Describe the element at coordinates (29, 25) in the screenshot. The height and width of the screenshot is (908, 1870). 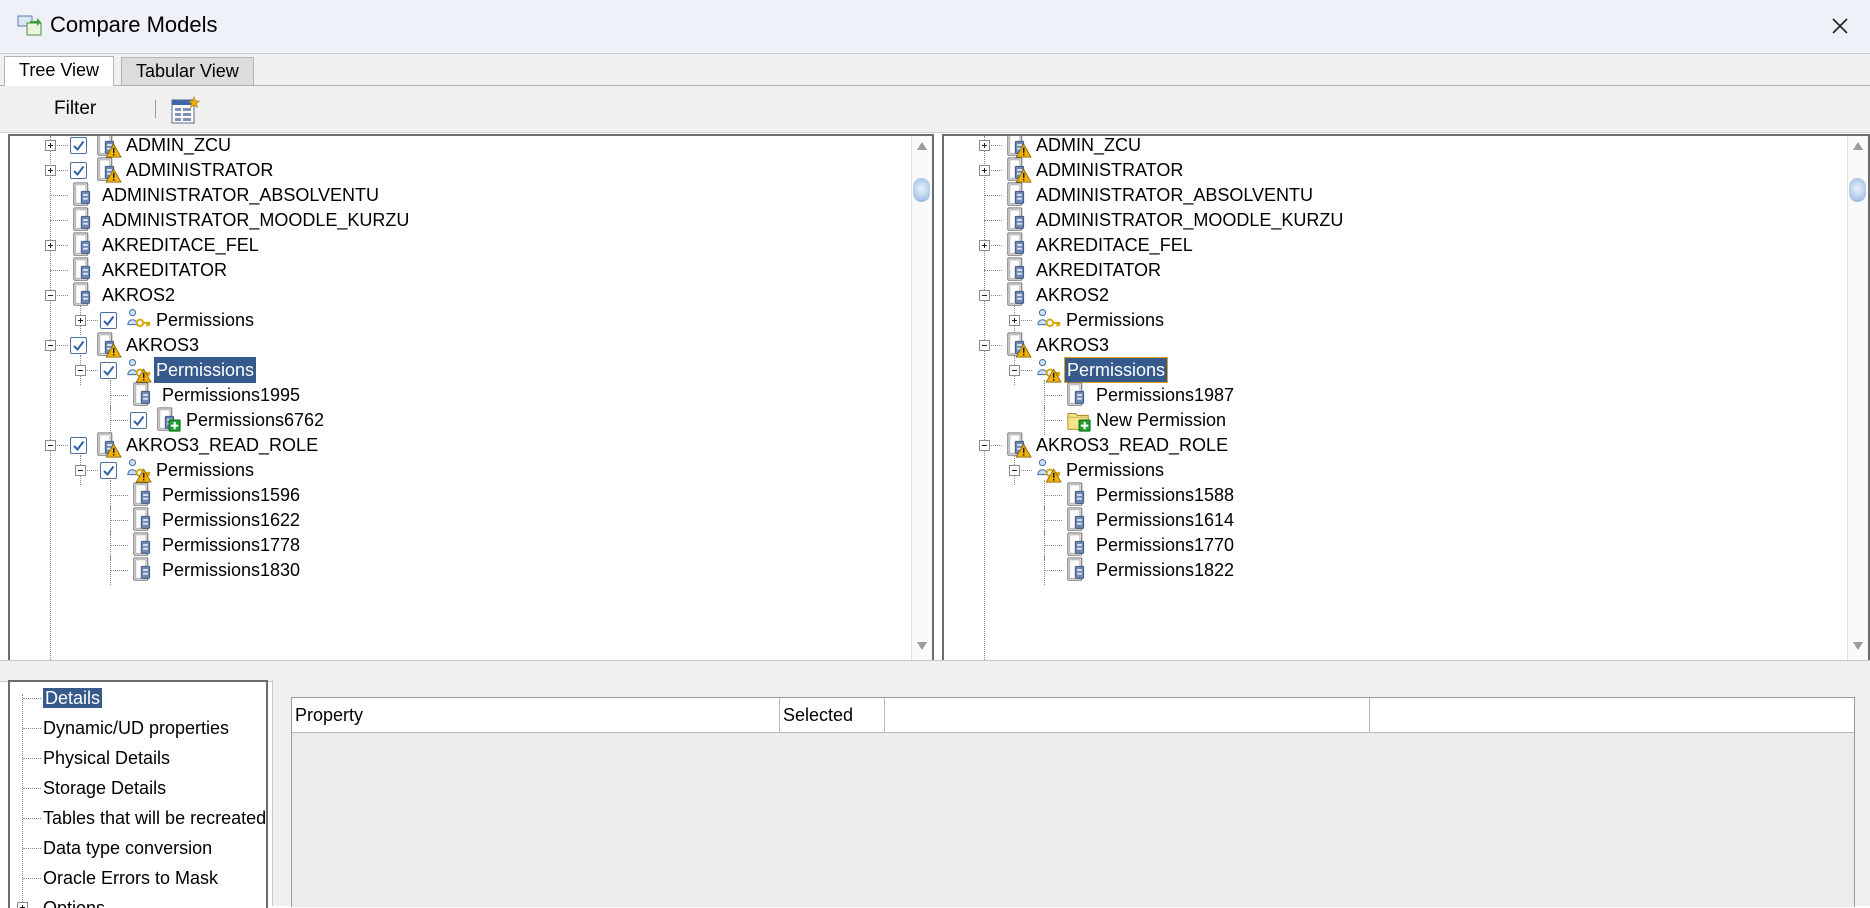
I see `compare-models-app-icon` at that location.